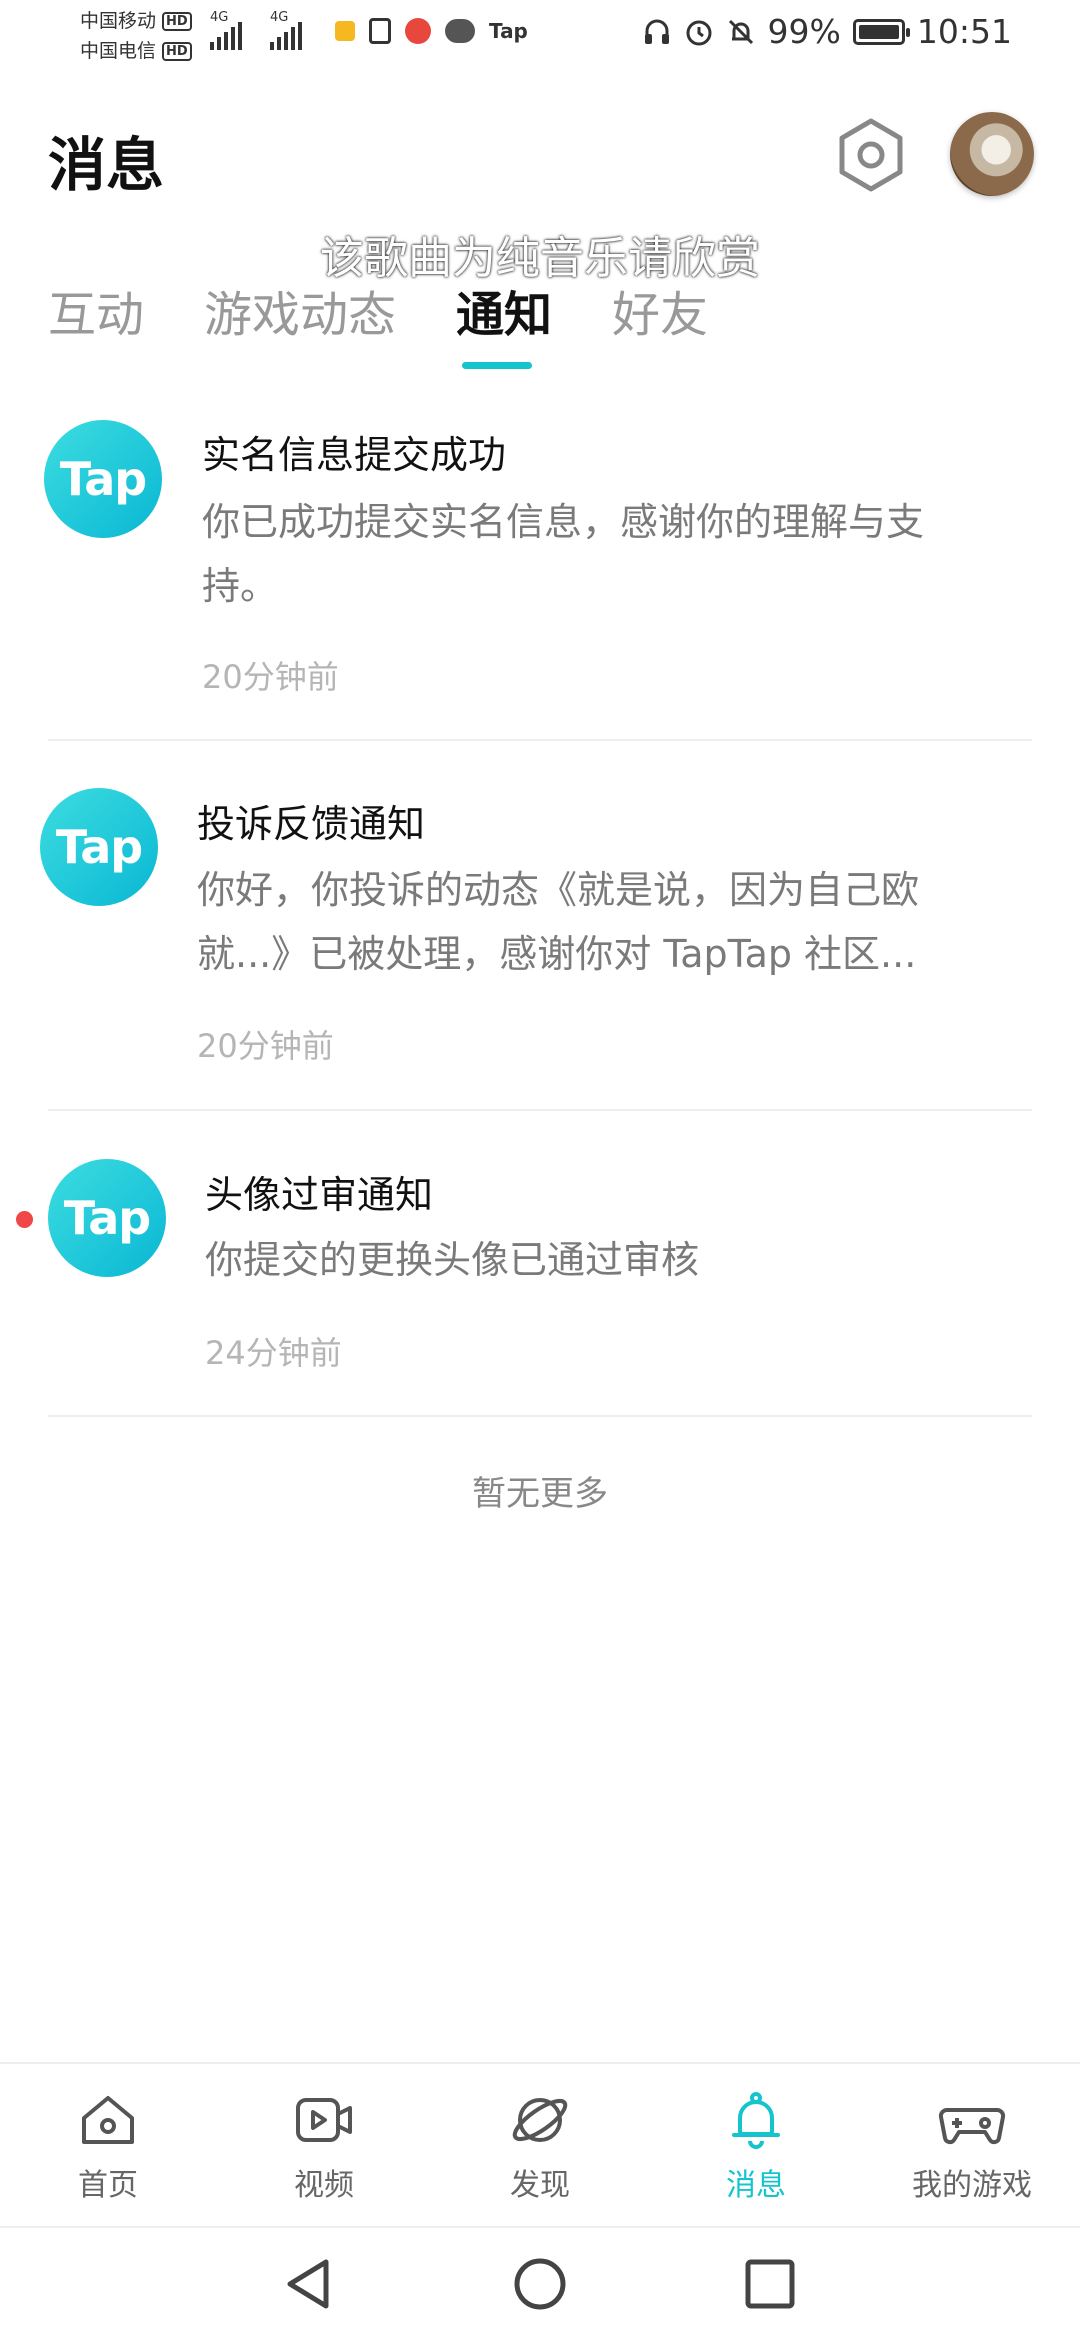 This screenshot has height=2342, width=1080. What do you see at coordinates (226, 30) in the screenshot?
I see `signal-icon-1: 4G` at bounding box center [226, 30].